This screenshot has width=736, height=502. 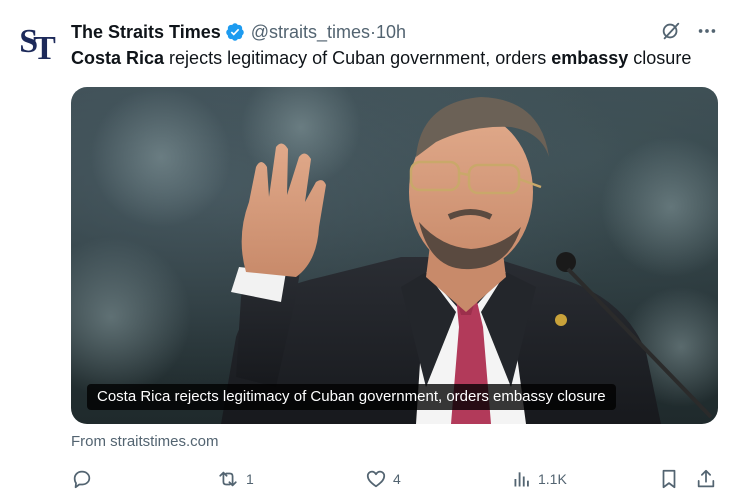 I want to click on card-source: From straitstimes.com, so click(x=145, y=441).